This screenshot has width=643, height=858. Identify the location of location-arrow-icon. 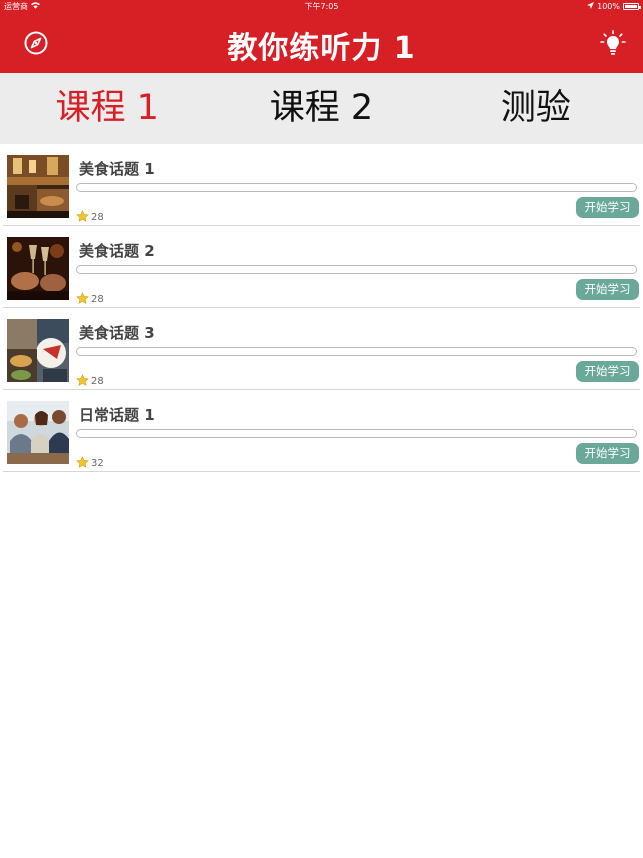
(591, 6).